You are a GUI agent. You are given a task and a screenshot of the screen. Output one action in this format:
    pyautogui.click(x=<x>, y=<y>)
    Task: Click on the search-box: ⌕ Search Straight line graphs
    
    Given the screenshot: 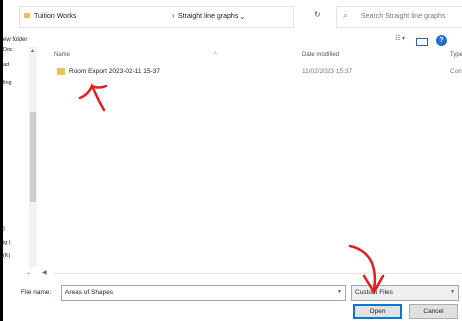 What is the action you would take?
    pyautogui.click(x=399, y=17)
    